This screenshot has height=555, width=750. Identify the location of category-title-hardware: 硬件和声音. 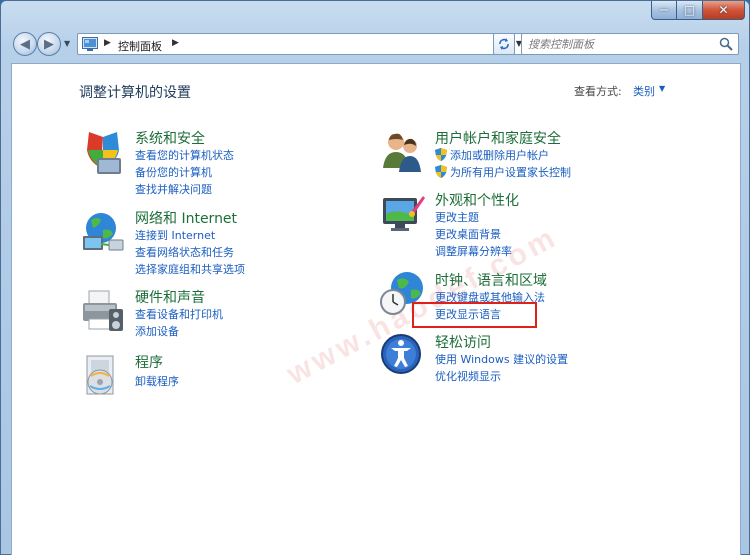
(170, 297).